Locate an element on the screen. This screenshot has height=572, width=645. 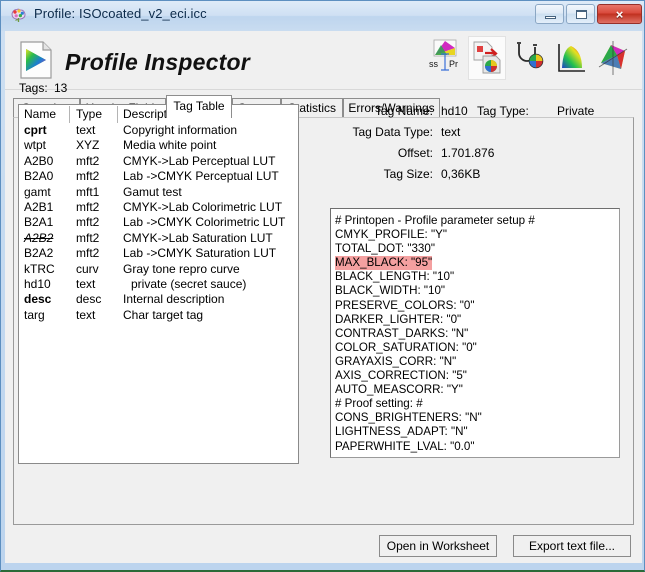
tag-name-cell: B2A0 is located at coordinates (39, 176).